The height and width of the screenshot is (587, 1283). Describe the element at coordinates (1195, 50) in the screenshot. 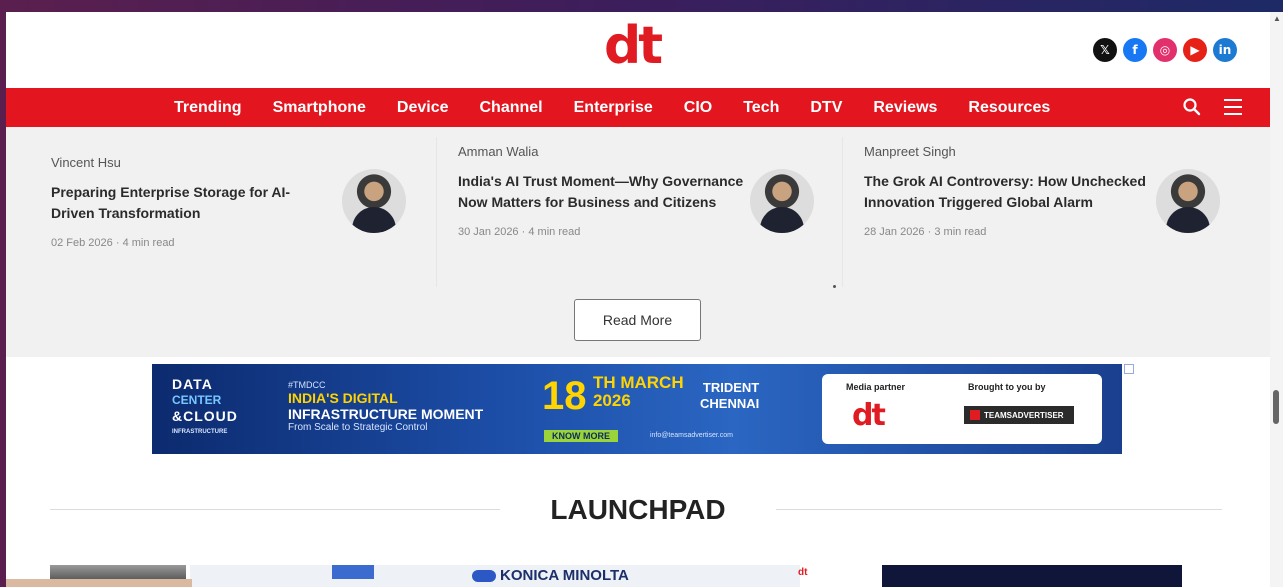

I see `youtube-icon: ▶` at that location.